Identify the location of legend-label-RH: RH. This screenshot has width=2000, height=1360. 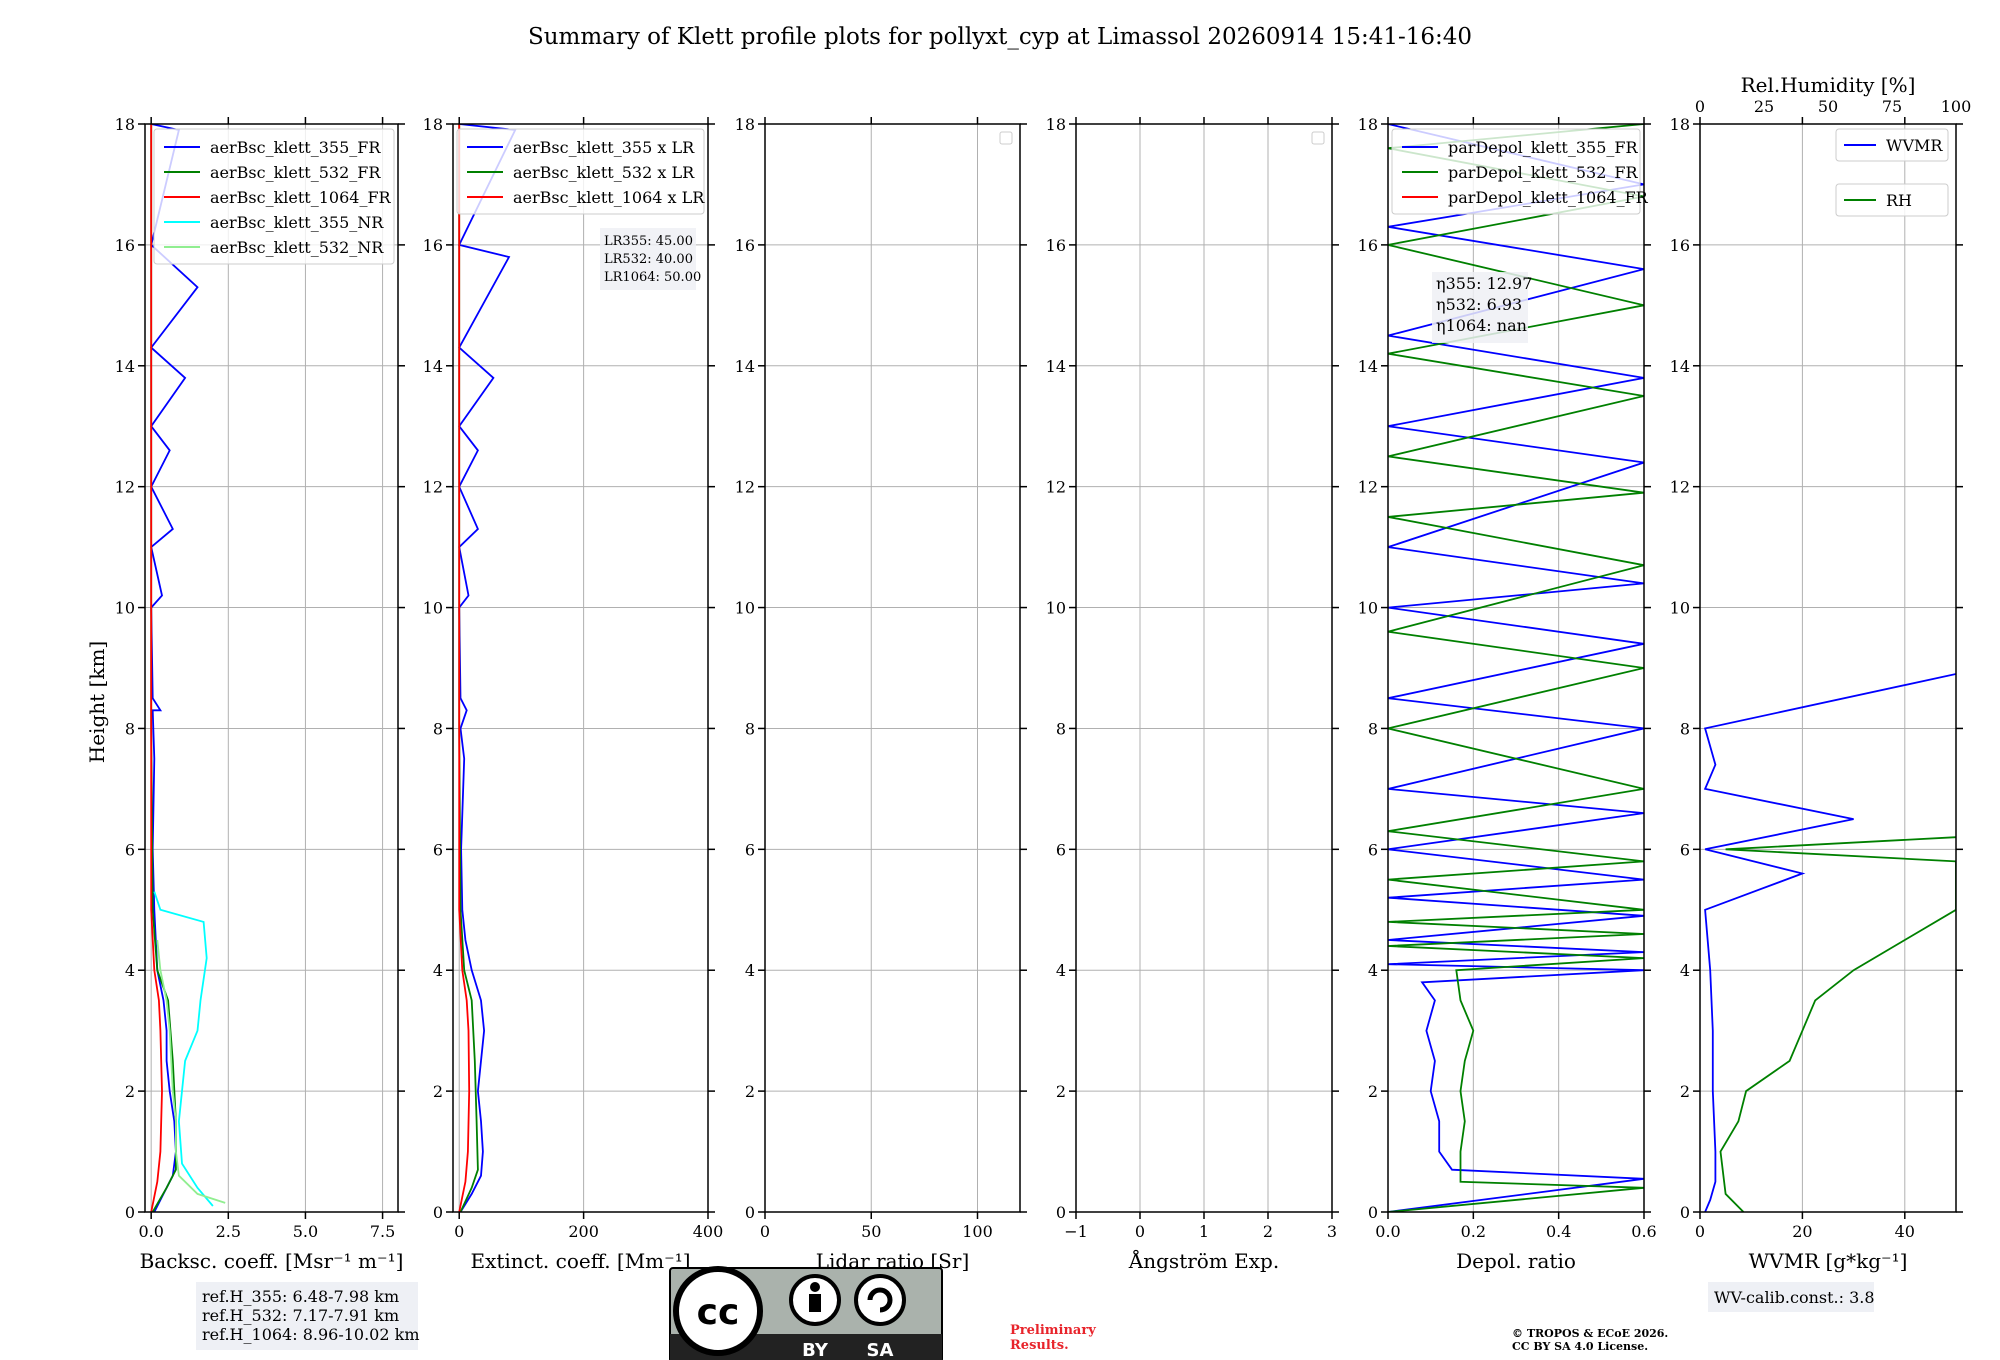
(1899, 200).